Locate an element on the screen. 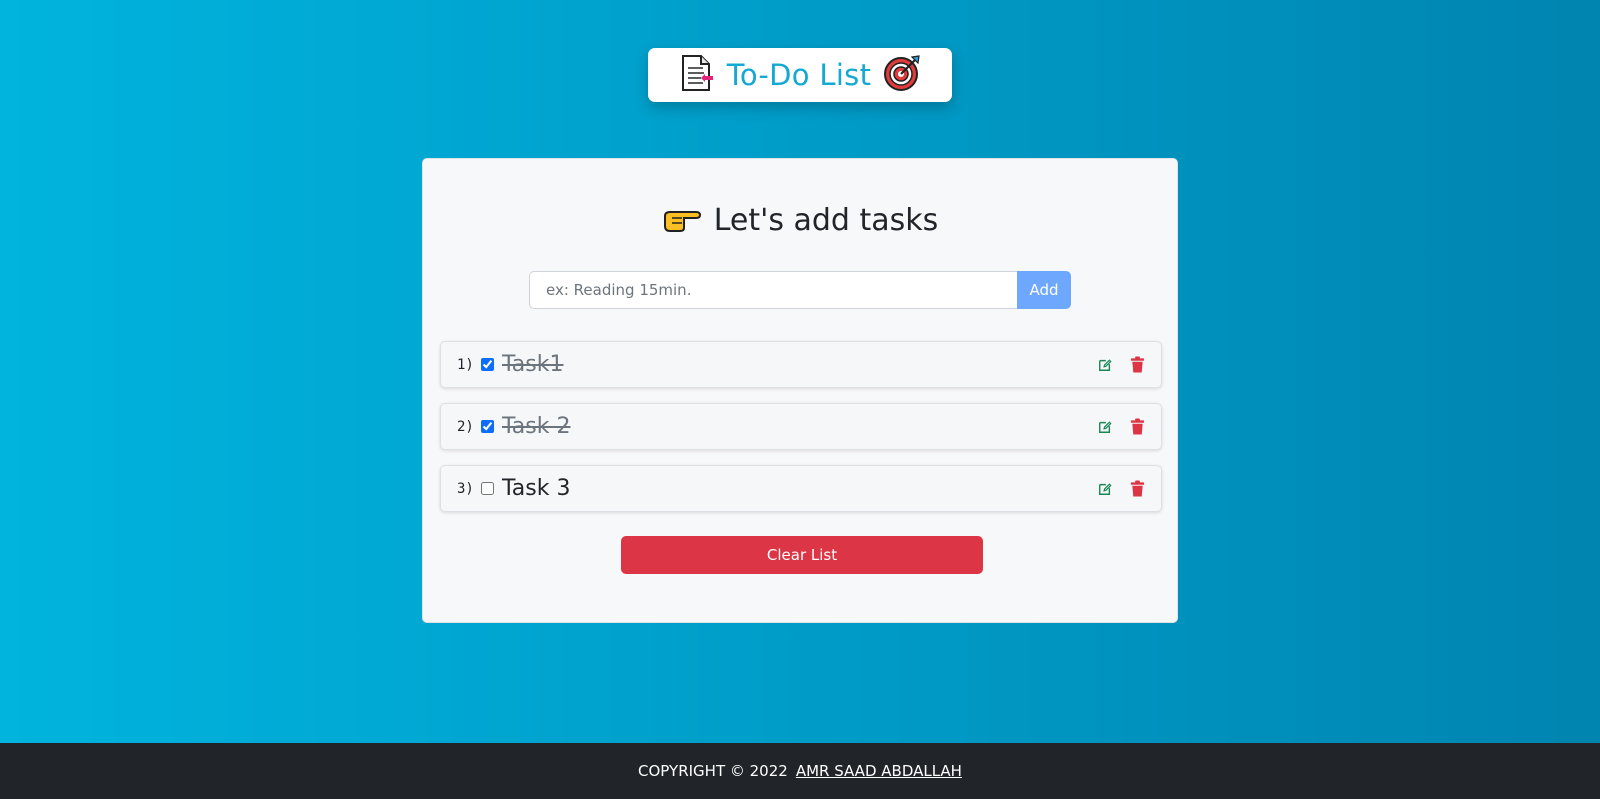 Image resolution: width=1600 pixels, height=799 pixels. task-item: 1) Task1 is located at coordinates (801, 364).